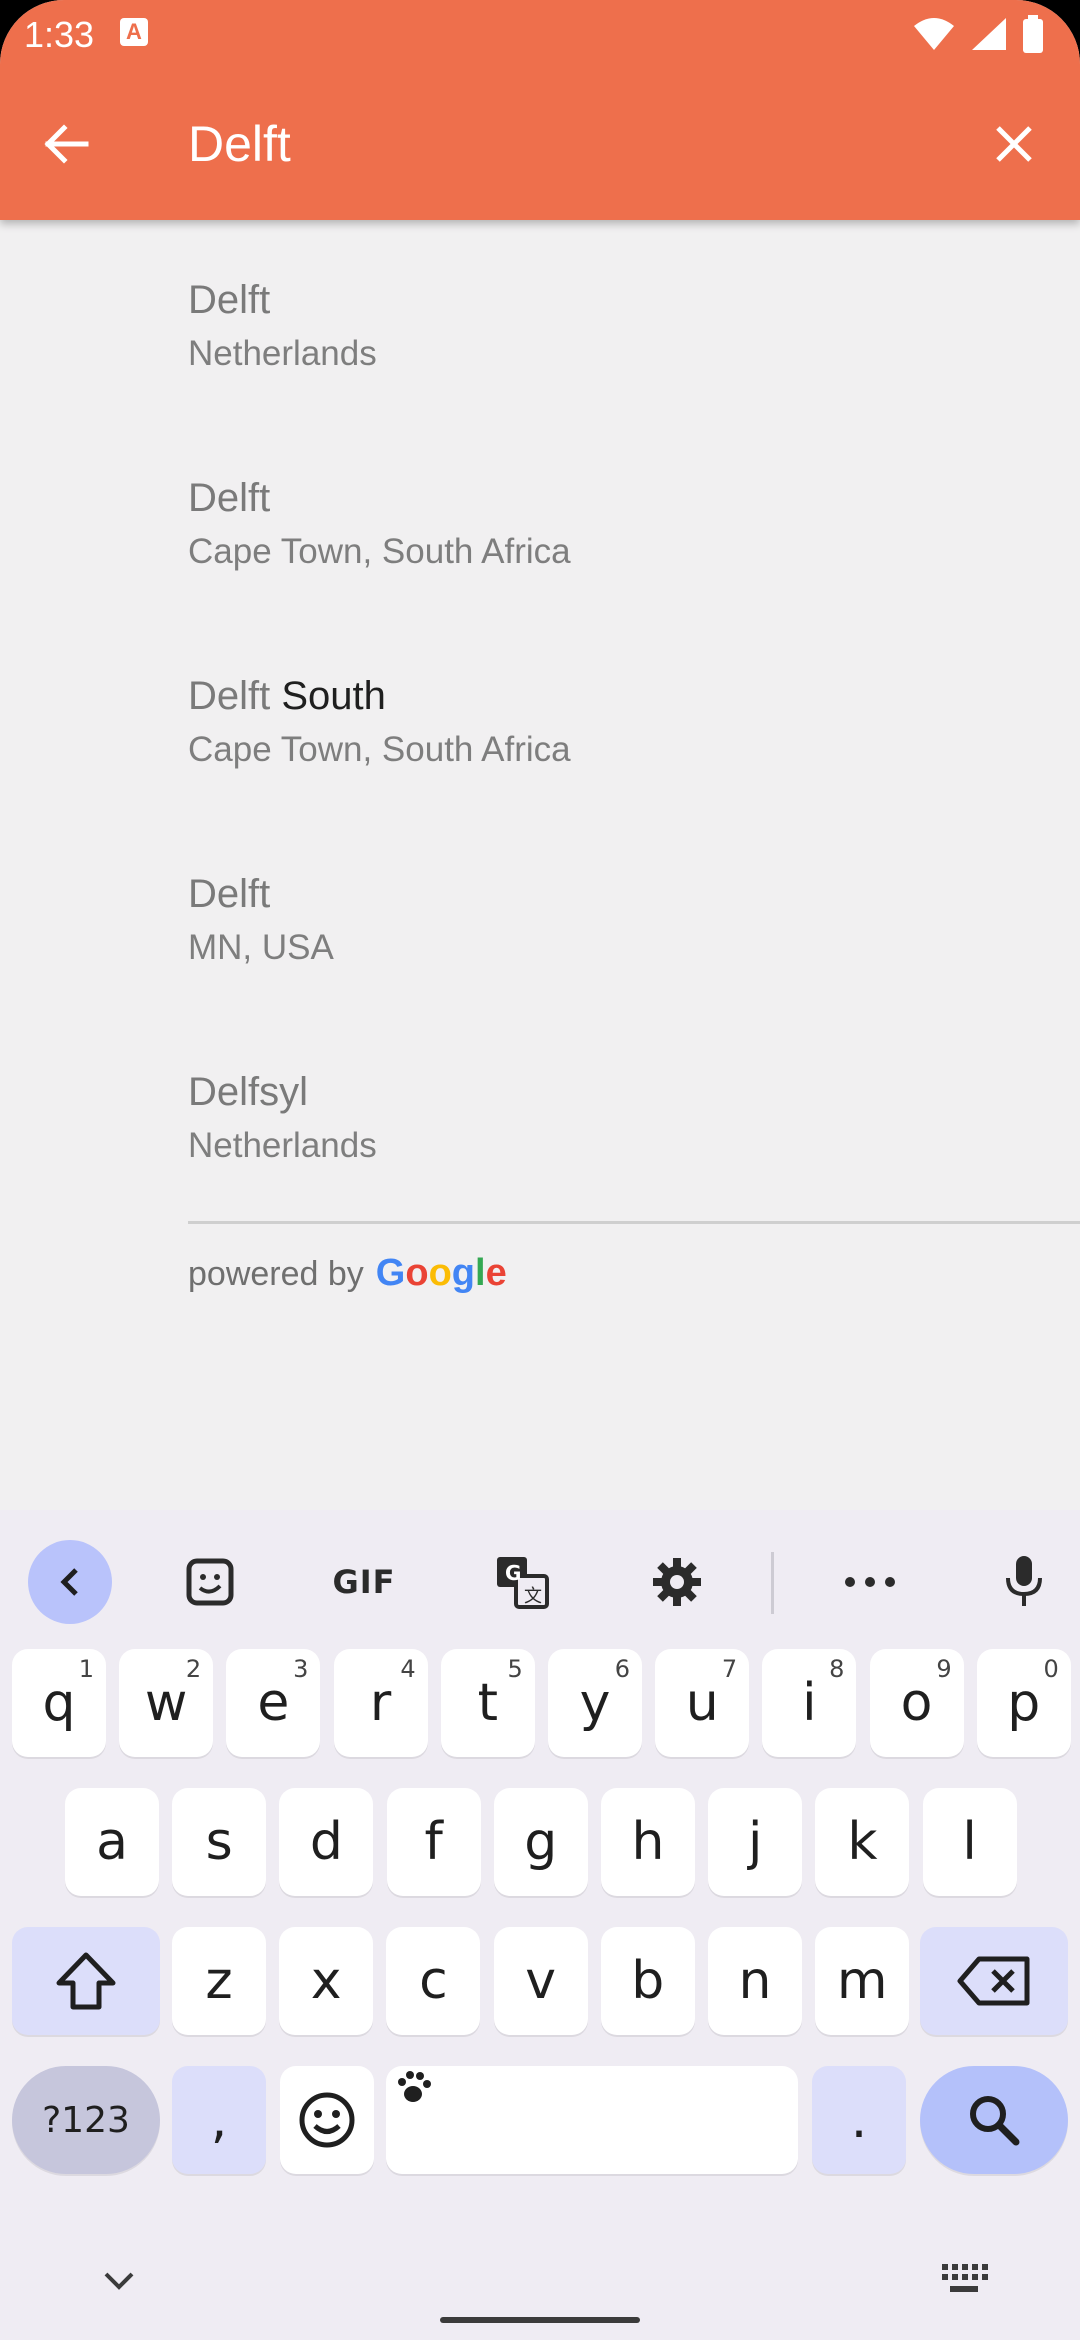 This screenshot has width=1080, height=2340. I want to click on hide-keyboard-button, so click(119, 2280).